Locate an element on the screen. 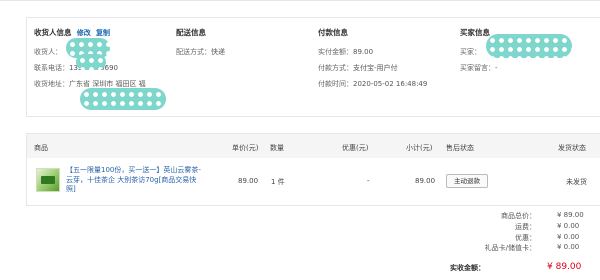 This screenshot has width=600, height=280. buyer-header: 买家信息 is located at coordinates (475, 33).